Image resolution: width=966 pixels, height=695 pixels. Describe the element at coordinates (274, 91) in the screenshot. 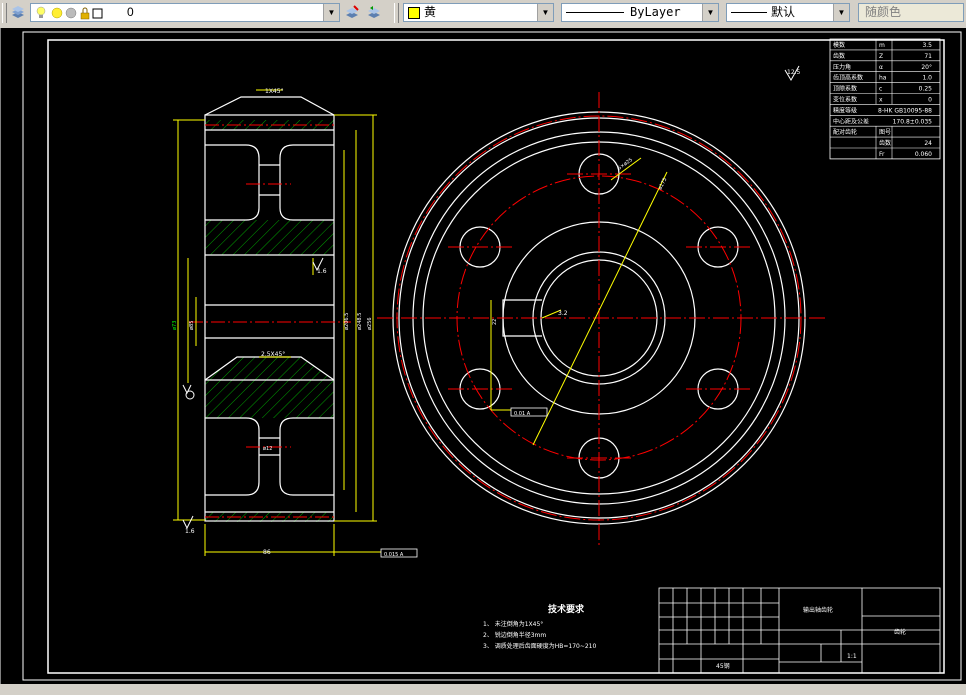

I see `top-chamfer-label: 1X45°` at that location.